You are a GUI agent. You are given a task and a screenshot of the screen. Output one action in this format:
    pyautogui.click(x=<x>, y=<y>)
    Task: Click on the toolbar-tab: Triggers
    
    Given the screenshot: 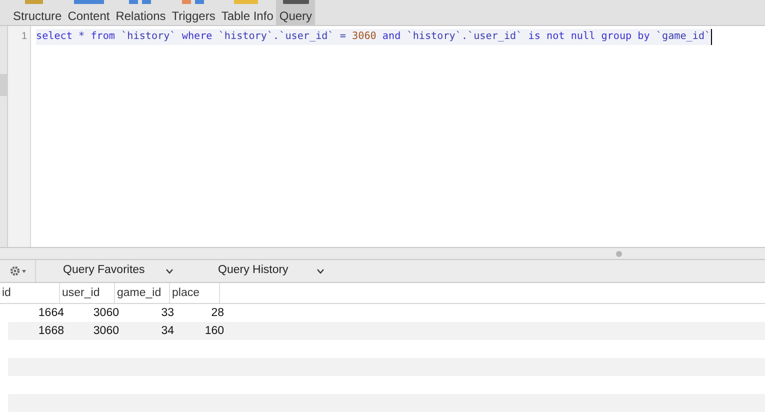 What is the action you would take?
    pyautogui.click(x=193, y=12)
    